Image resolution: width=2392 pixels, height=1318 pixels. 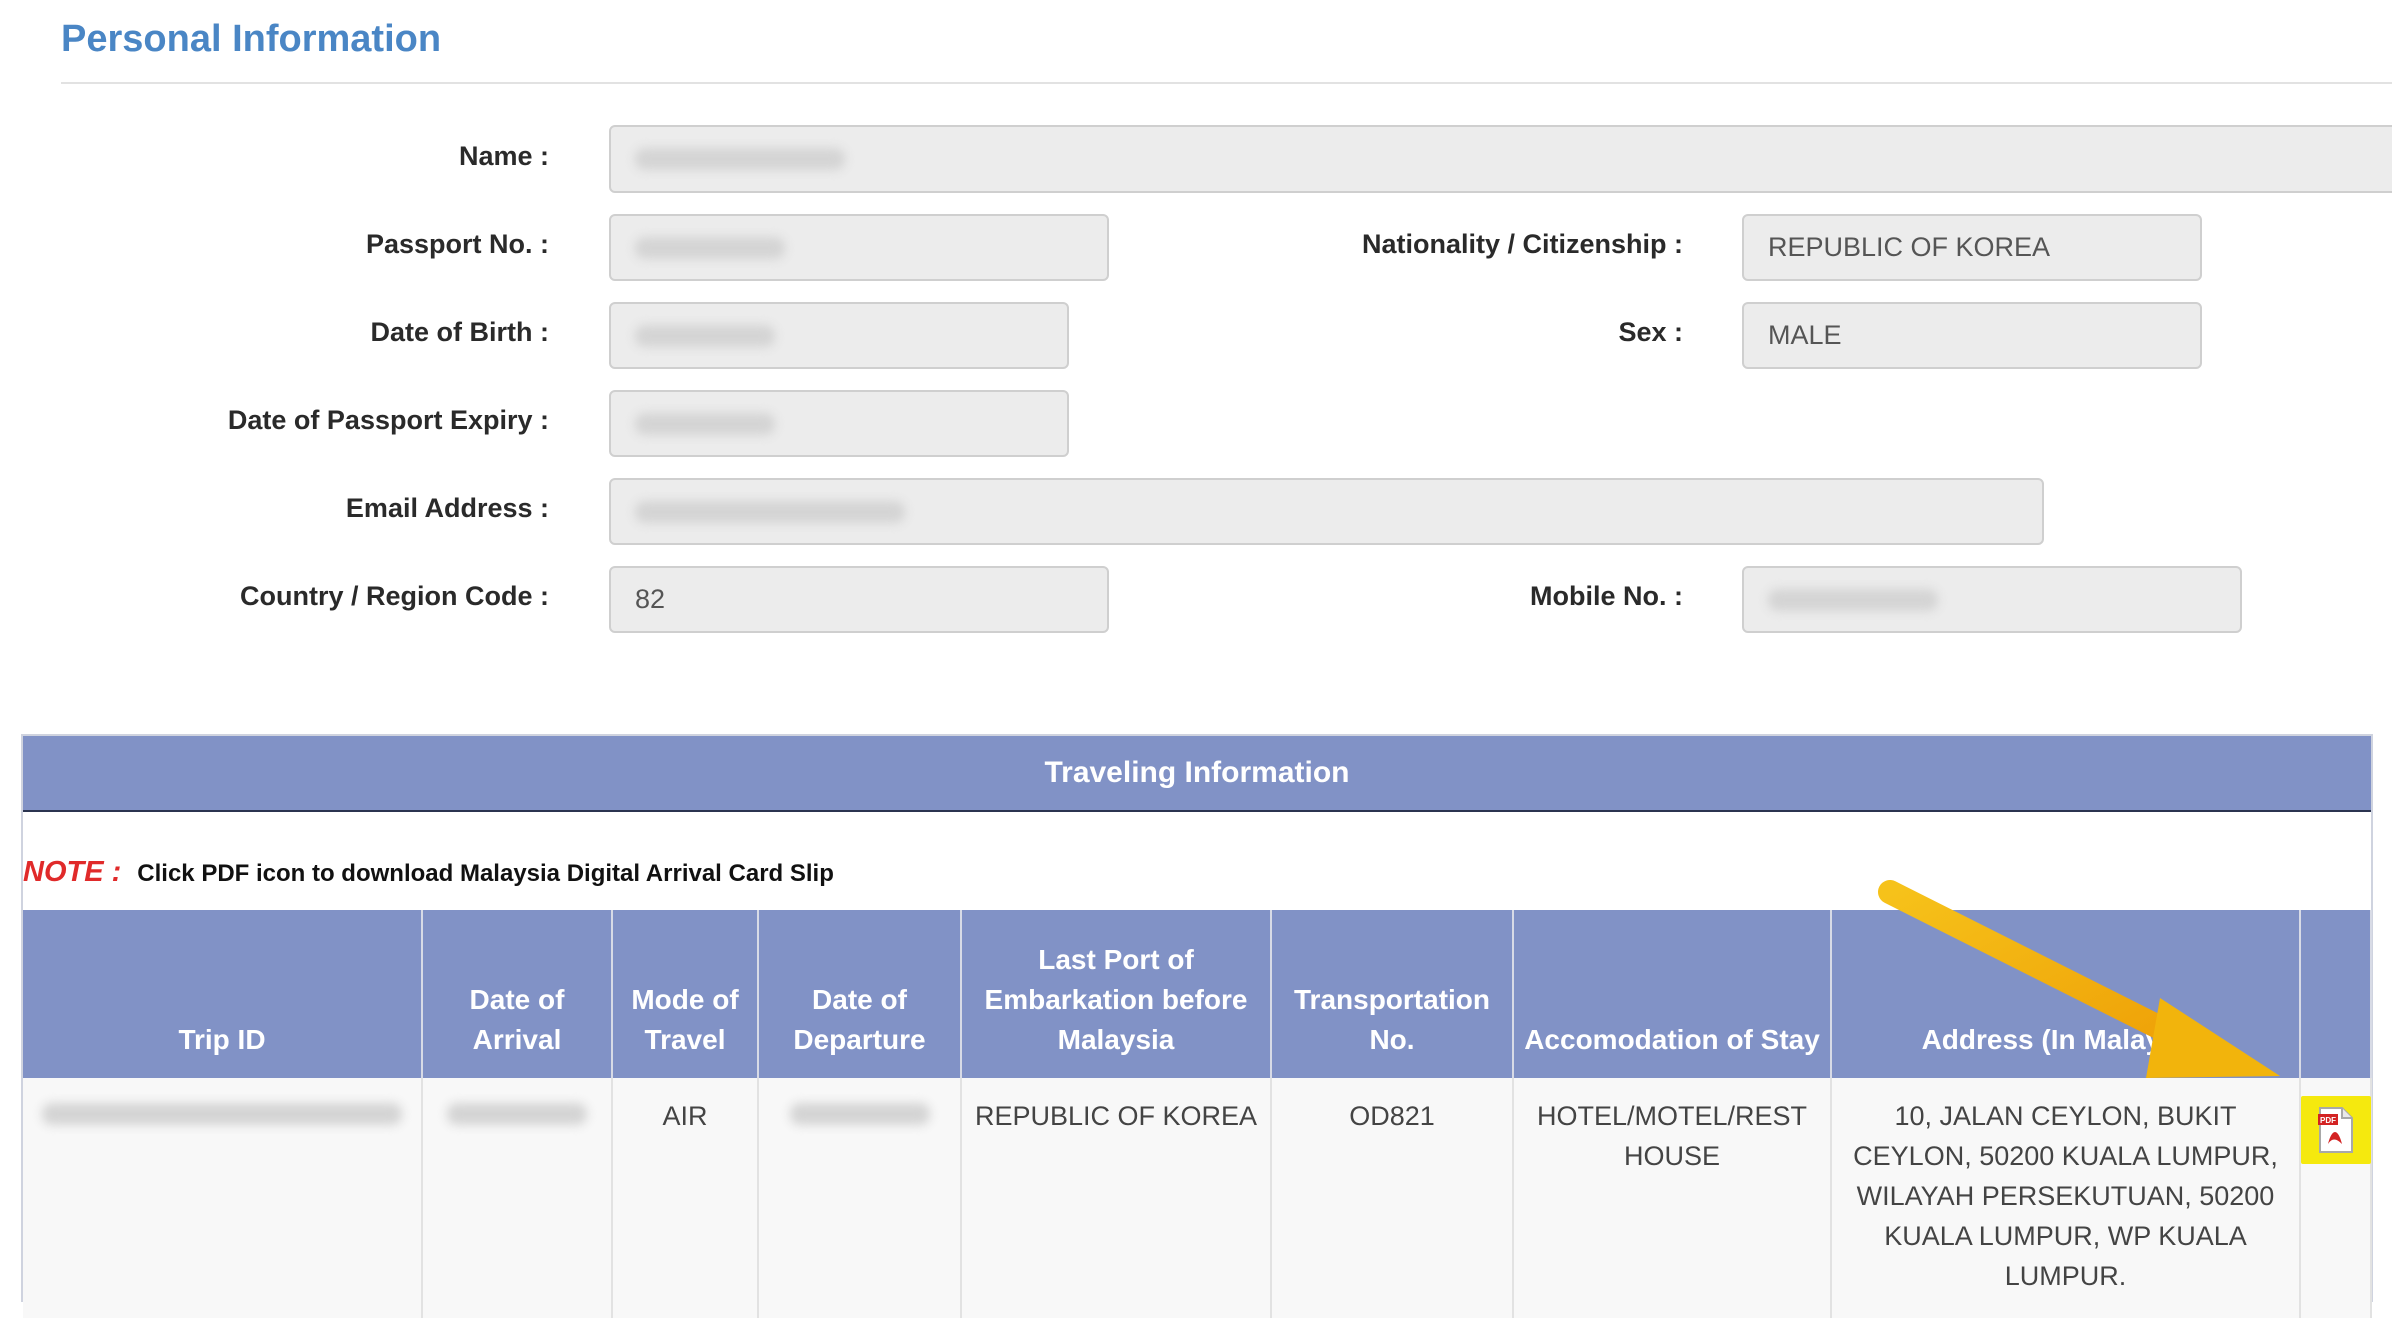 What do you see at coordinates (1392, 994) in the screenshot?
I see `column-transportation-no: Transportation No.` at bounding box center [1392, 994].